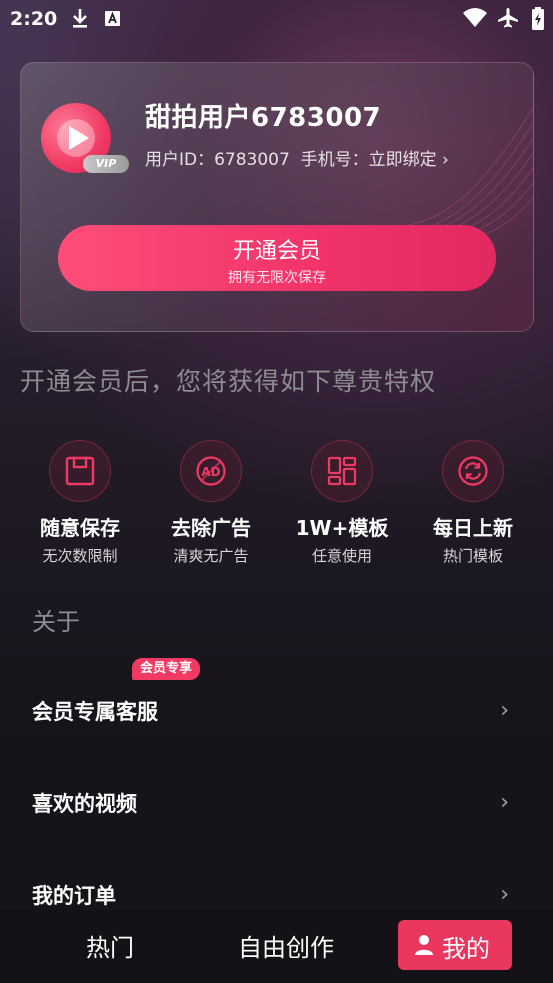  I want to click on feature-title: 去除广告, so click(211, 528).